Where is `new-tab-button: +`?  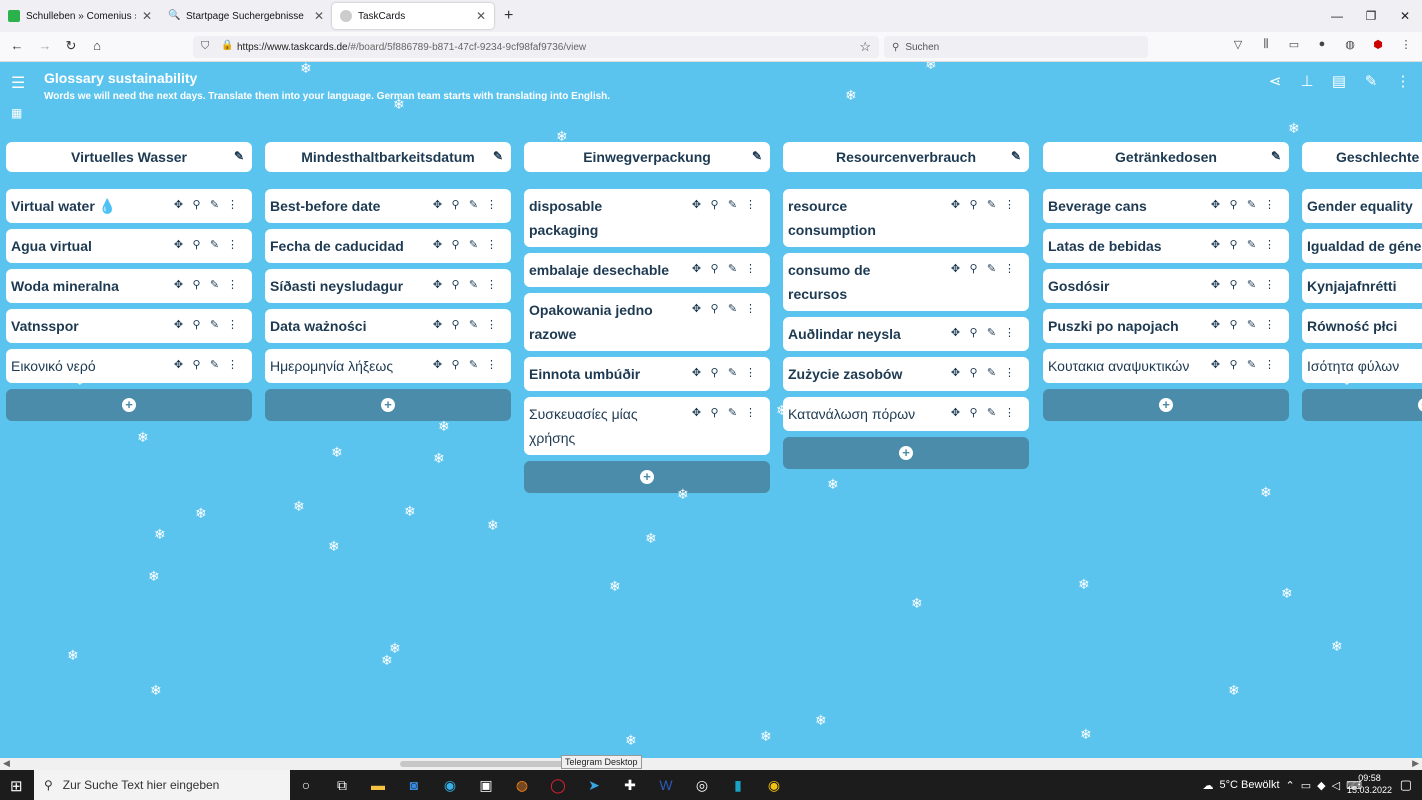 new-tab-button: + is located at coordinates (508, 16).